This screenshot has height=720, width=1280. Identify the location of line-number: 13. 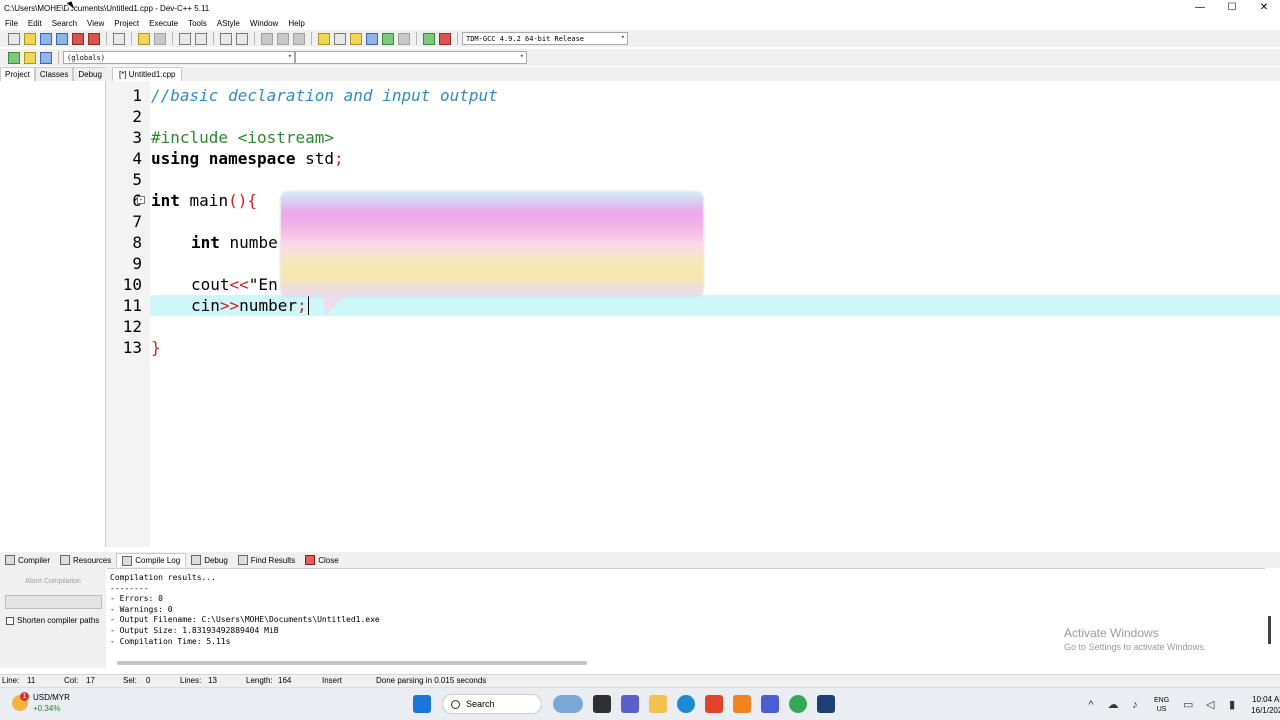
(132, 347).